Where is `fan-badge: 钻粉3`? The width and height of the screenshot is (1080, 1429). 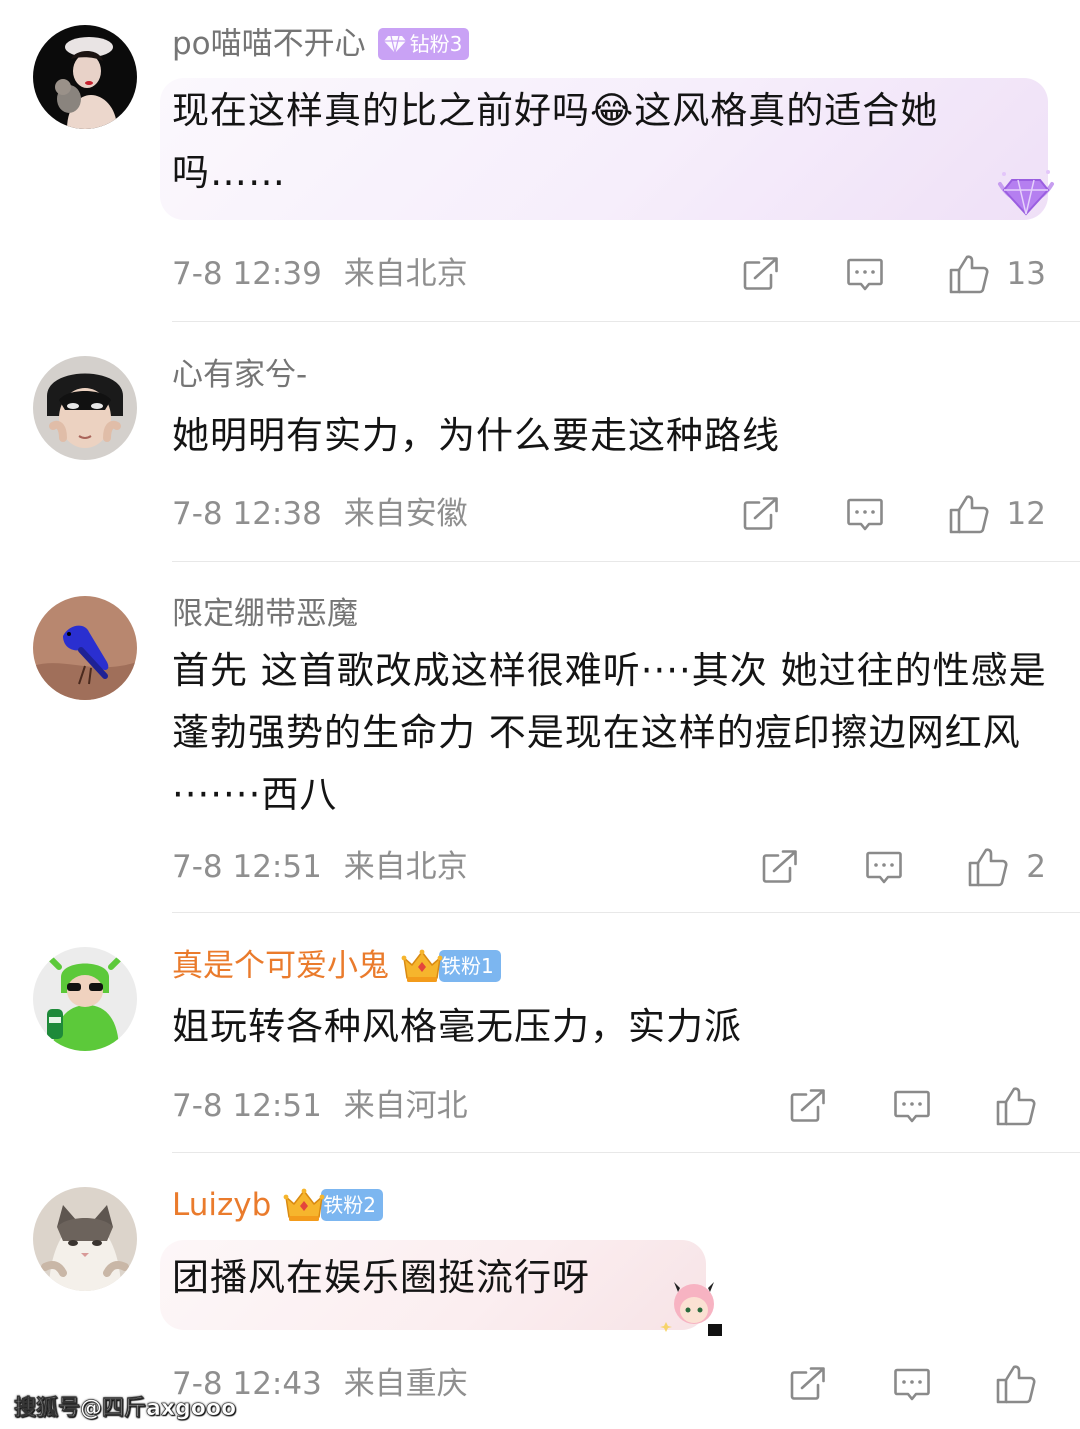
fan-badge: 钻粉3 is located at coordinates (423, 44).